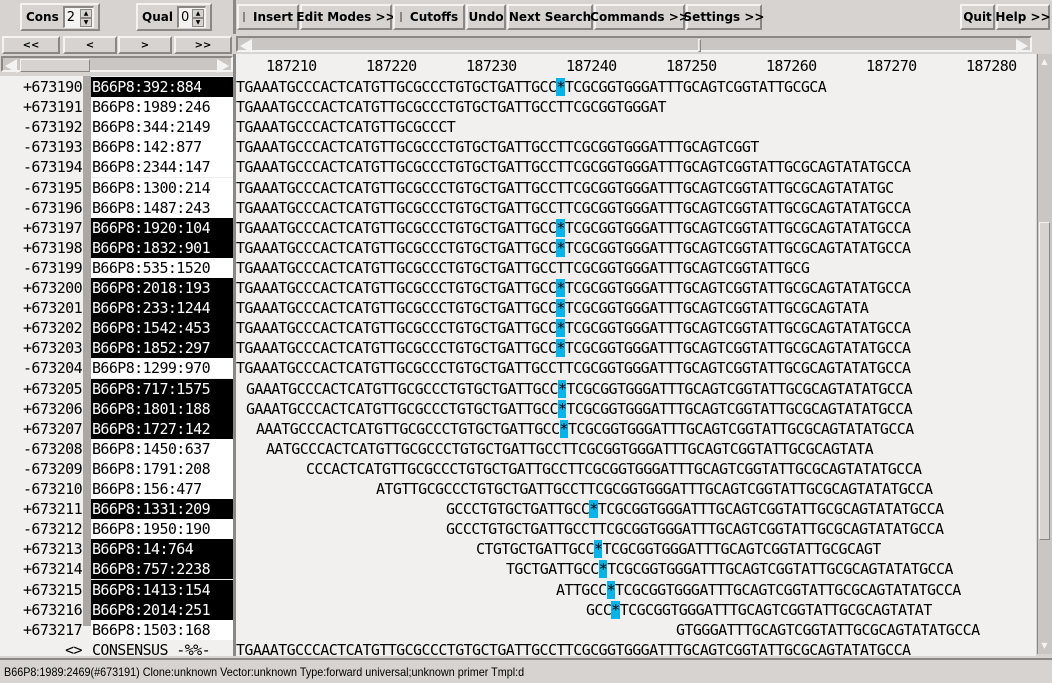 The height and width of the screenshot is (683, 1052). Describe the element at coordinates (162, 308) in the screenshot. I see `read-name: B66P8:233:1244` at that location.